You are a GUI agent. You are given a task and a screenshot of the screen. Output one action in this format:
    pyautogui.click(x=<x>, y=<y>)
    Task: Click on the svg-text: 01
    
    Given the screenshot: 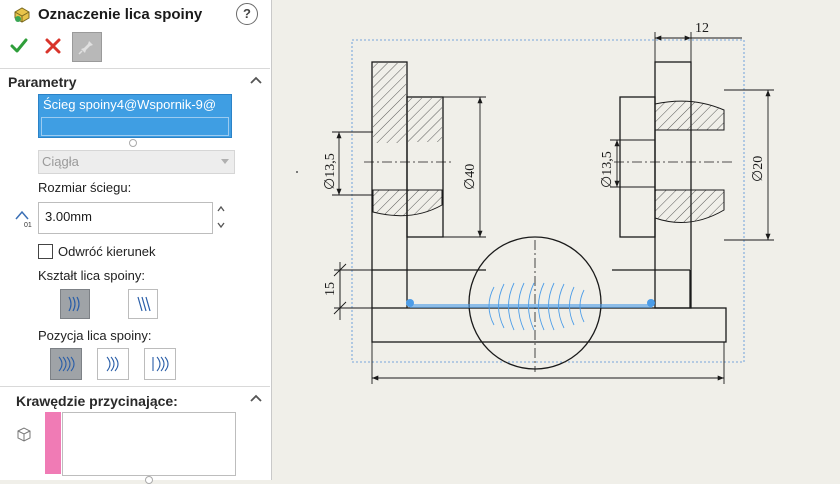 What is the action you would take?
    pyautogui.click(x=28, y=225)
    